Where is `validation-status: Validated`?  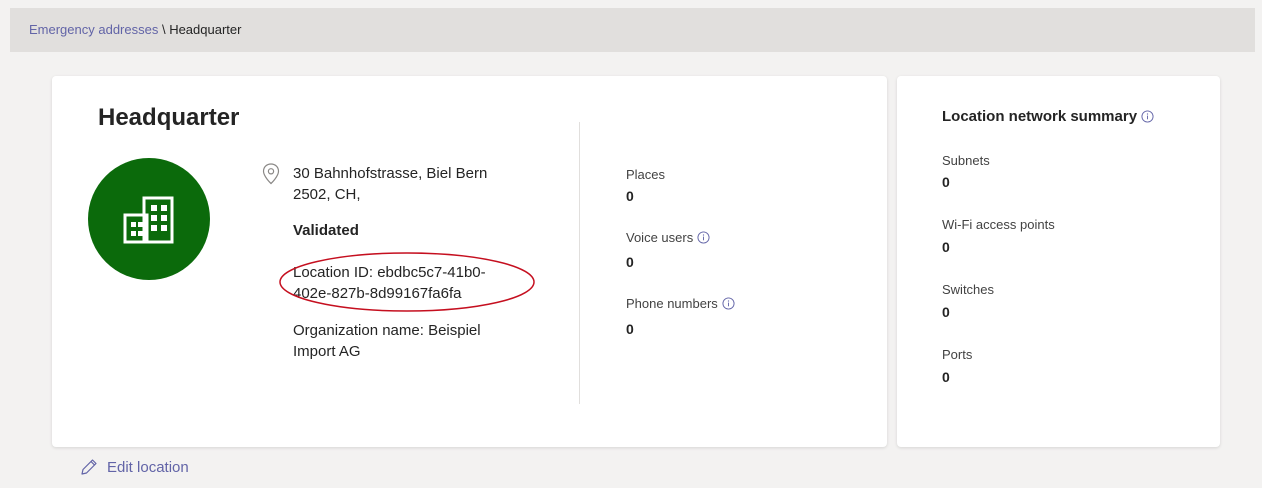 validation-status: Validated is located at coordinates (326, 230).